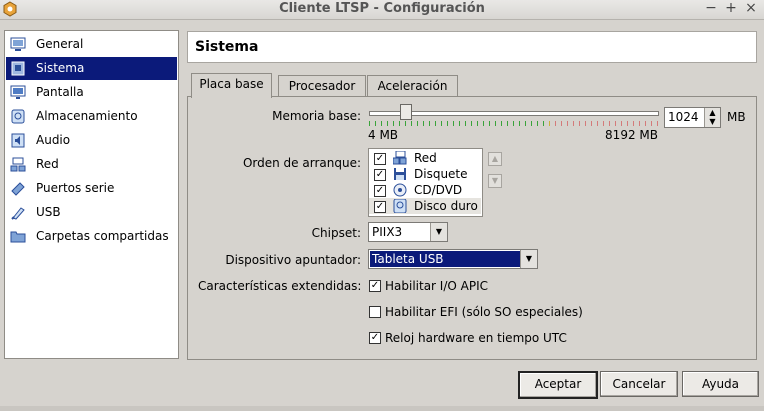 Image resolution: width=764 pixels, height=411 pixels. Describe the element at coordinates (558, 385) in the screenshot. I see `accept-button: Aceptar` at that location.